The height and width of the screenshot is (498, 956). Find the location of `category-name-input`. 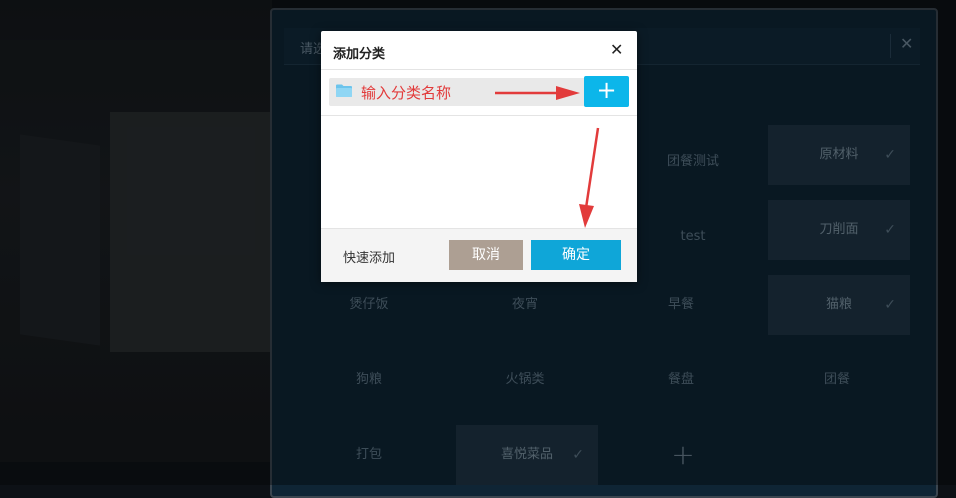

category-name-input is located at coordinates (471, 93).